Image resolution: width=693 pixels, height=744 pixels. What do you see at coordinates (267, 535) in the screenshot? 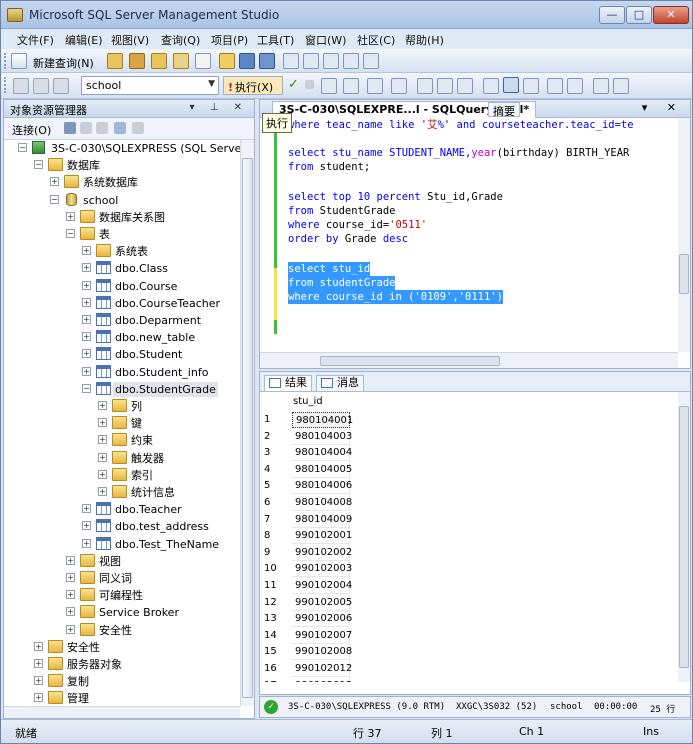
I see `row-number: 8` at bounding box center [267, 535].